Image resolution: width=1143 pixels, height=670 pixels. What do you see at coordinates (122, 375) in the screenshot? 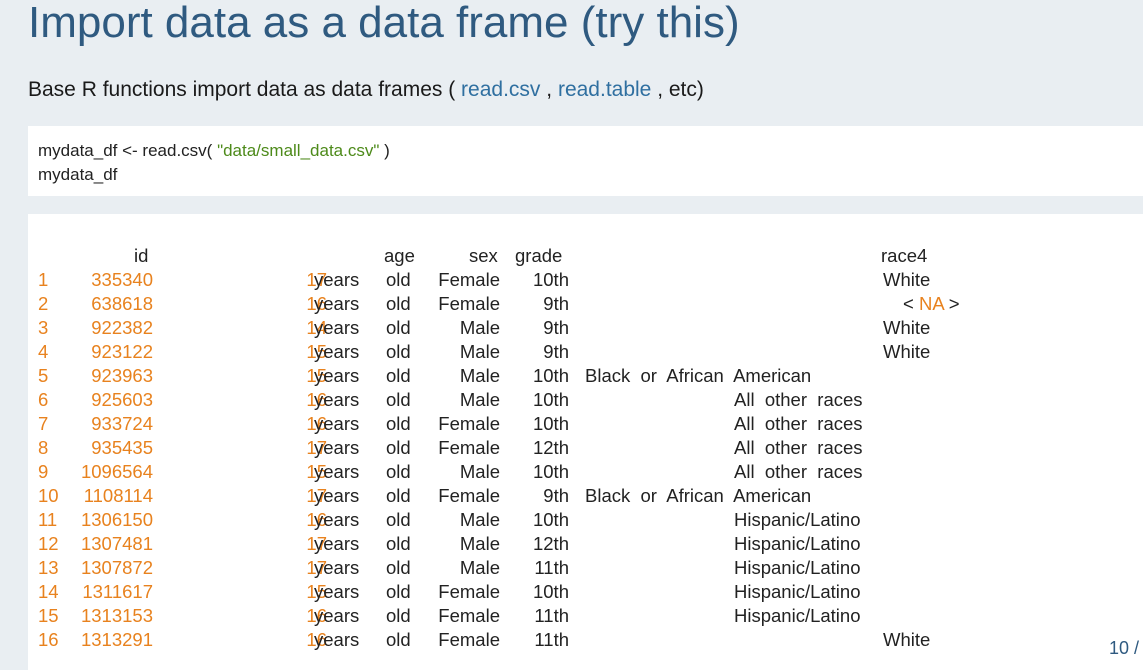
I see `cell-id: 923963` at bounding box center [122, 375].